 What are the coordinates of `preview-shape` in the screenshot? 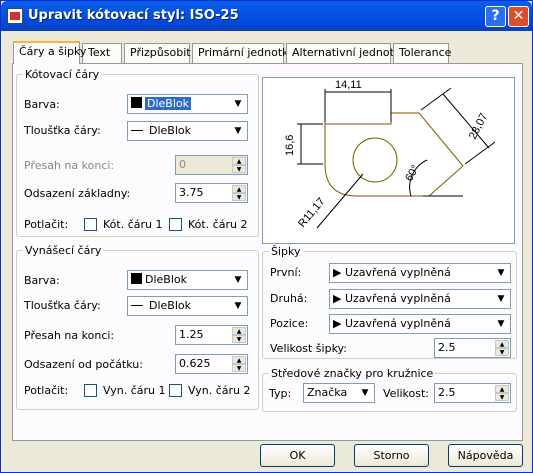 It's located at (394, 154).